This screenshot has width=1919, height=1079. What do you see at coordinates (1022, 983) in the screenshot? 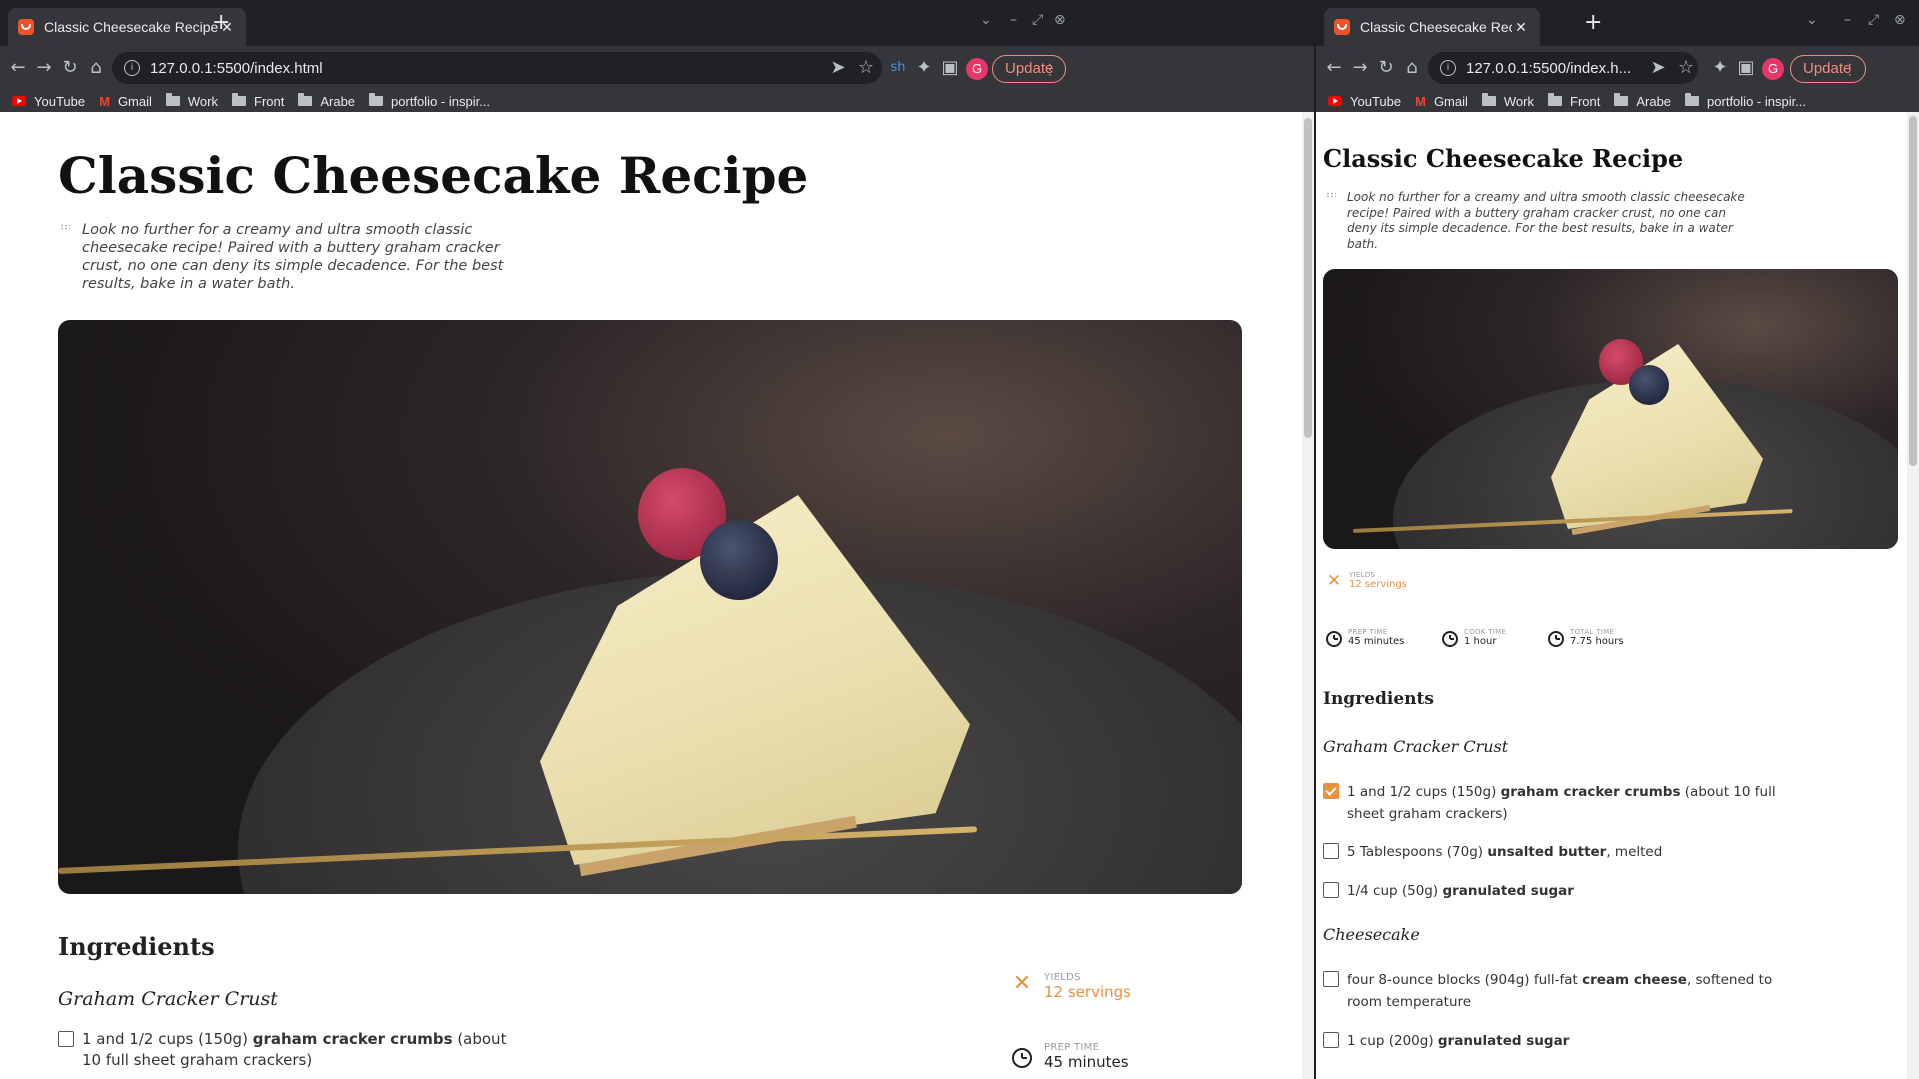
I see `utensils-icon: ✕` at bounding box center [1022, 983].